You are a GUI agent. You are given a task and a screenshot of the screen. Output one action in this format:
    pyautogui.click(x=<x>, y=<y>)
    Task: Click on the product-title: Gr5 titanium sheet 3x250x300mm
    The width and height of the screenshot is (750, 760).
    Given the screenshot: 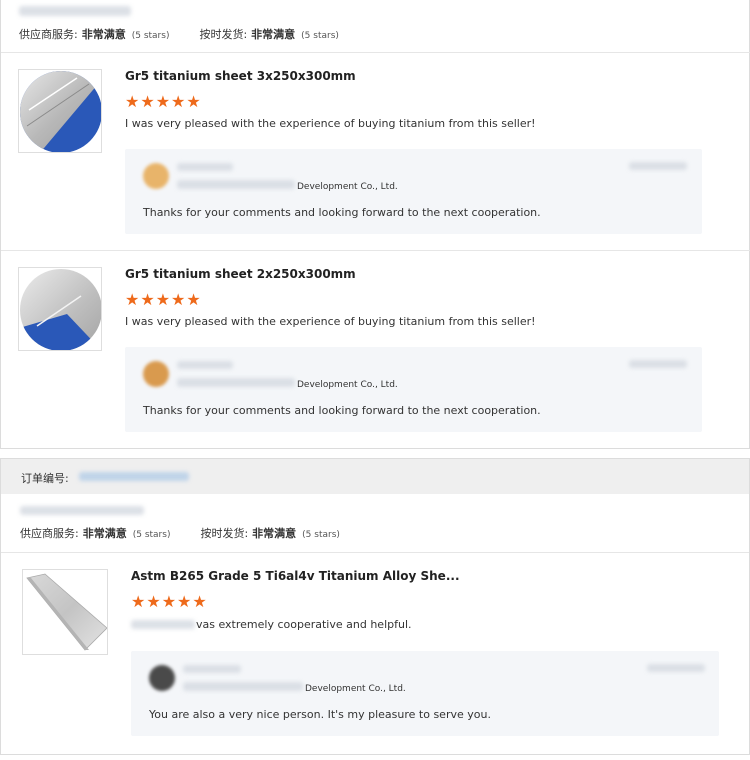 What is the action you would take?
    pyautogui.click(x=240, y=76)
    